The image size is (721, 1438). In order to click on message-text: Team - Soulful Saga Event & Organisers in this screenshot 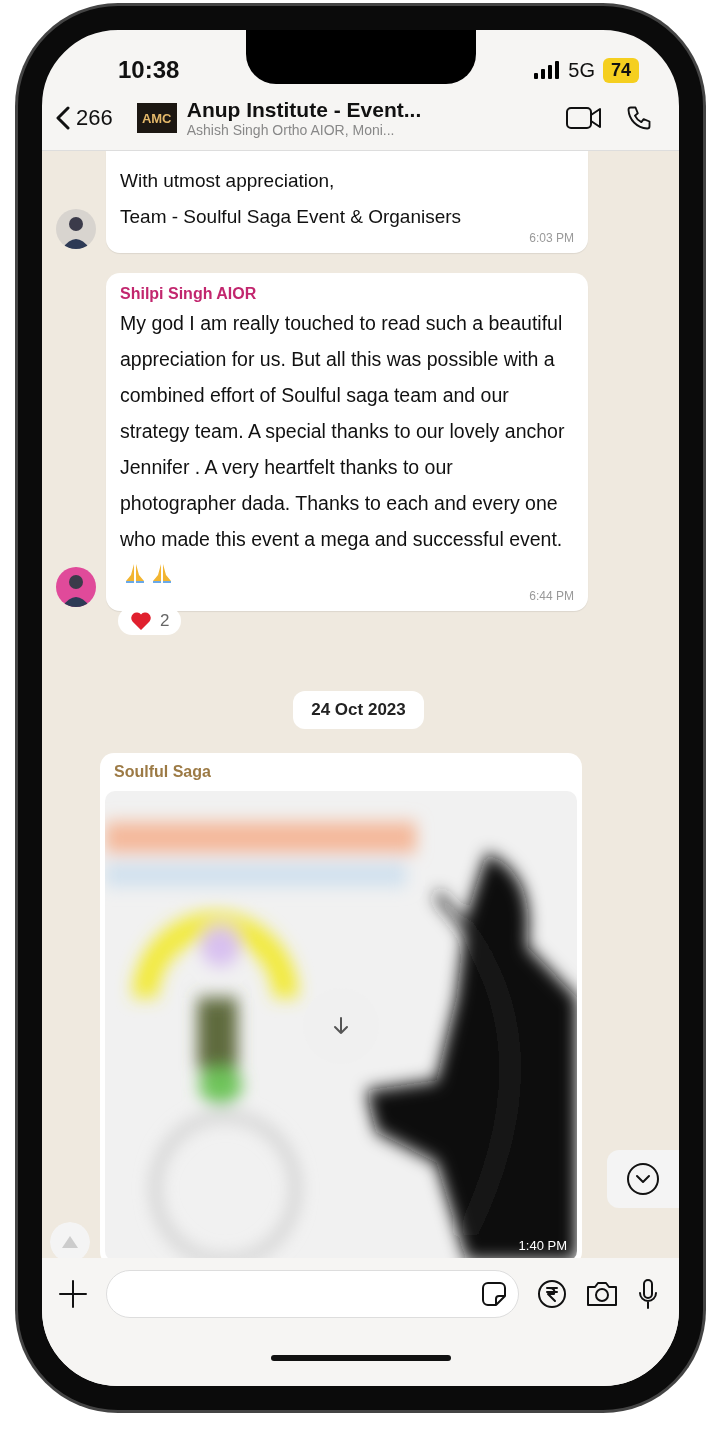, I will do `click(291, 217)`.